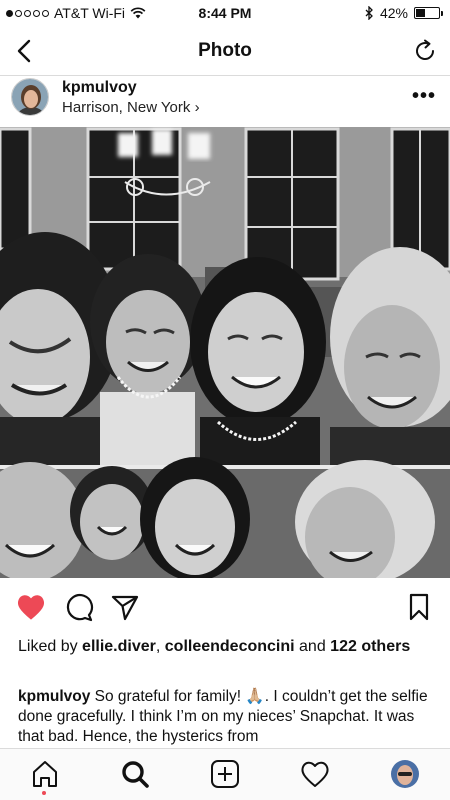  What do you see at coordinates (315, 774) in the screenshot?
I see `heart-icon` at bounding box center [315, 774].